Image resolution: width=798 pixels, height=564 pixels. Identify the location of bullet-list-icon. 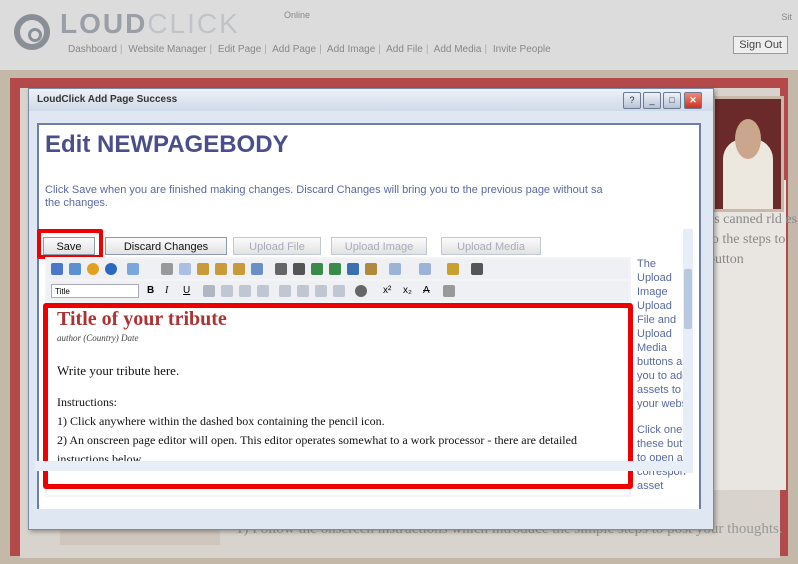
(339, 291).